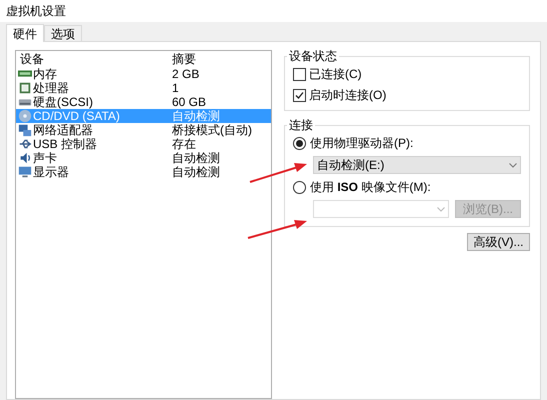  Describe the element at coordinates (63, 102) in the screenshot. I see `device-name: 硬盘(SCSI)` at that location.